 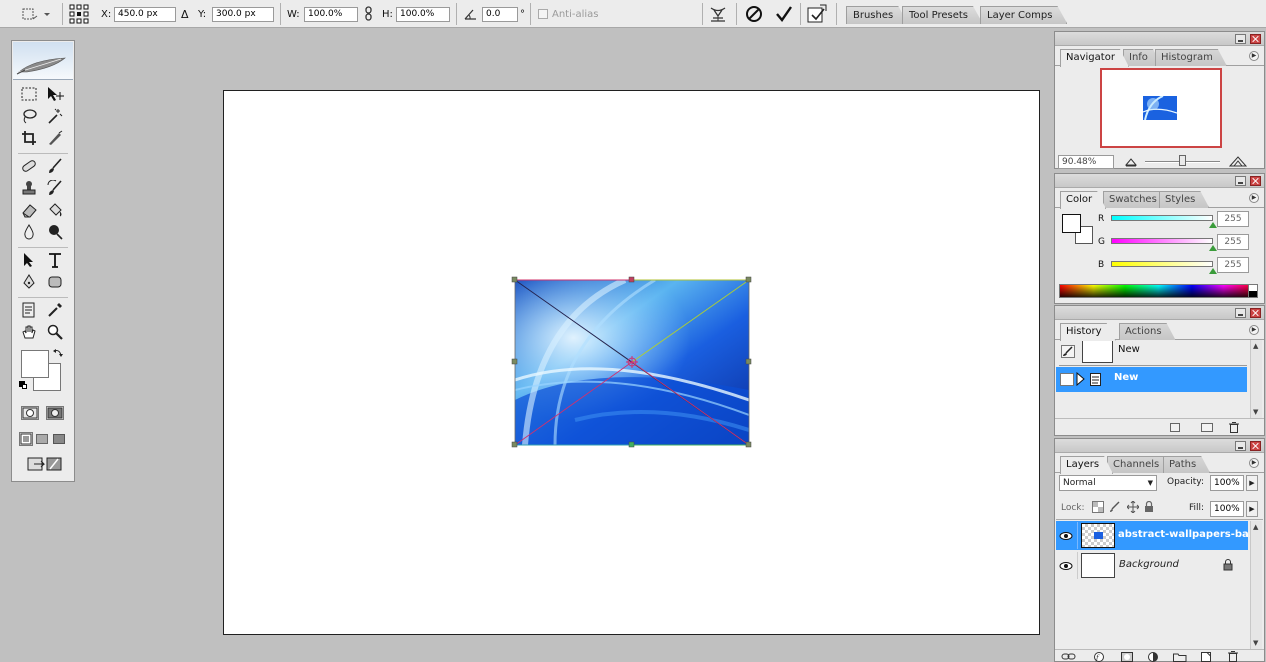 What do you see at coordinates (1131, 162) in the screenshot?
I see `zoom-out-icon` at bounding box center [1131, 162].